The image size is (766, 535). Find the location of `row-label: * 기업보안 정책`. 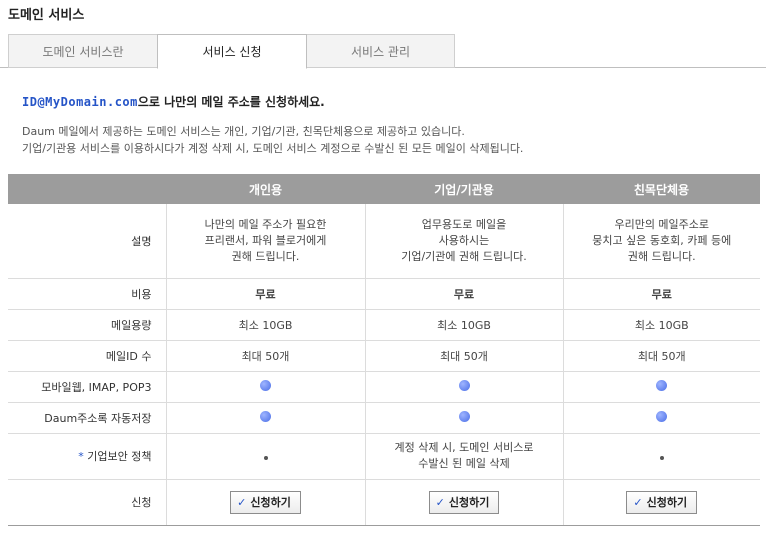

row-label: * 기업보안 정책 is located at coordinates (87, 456).